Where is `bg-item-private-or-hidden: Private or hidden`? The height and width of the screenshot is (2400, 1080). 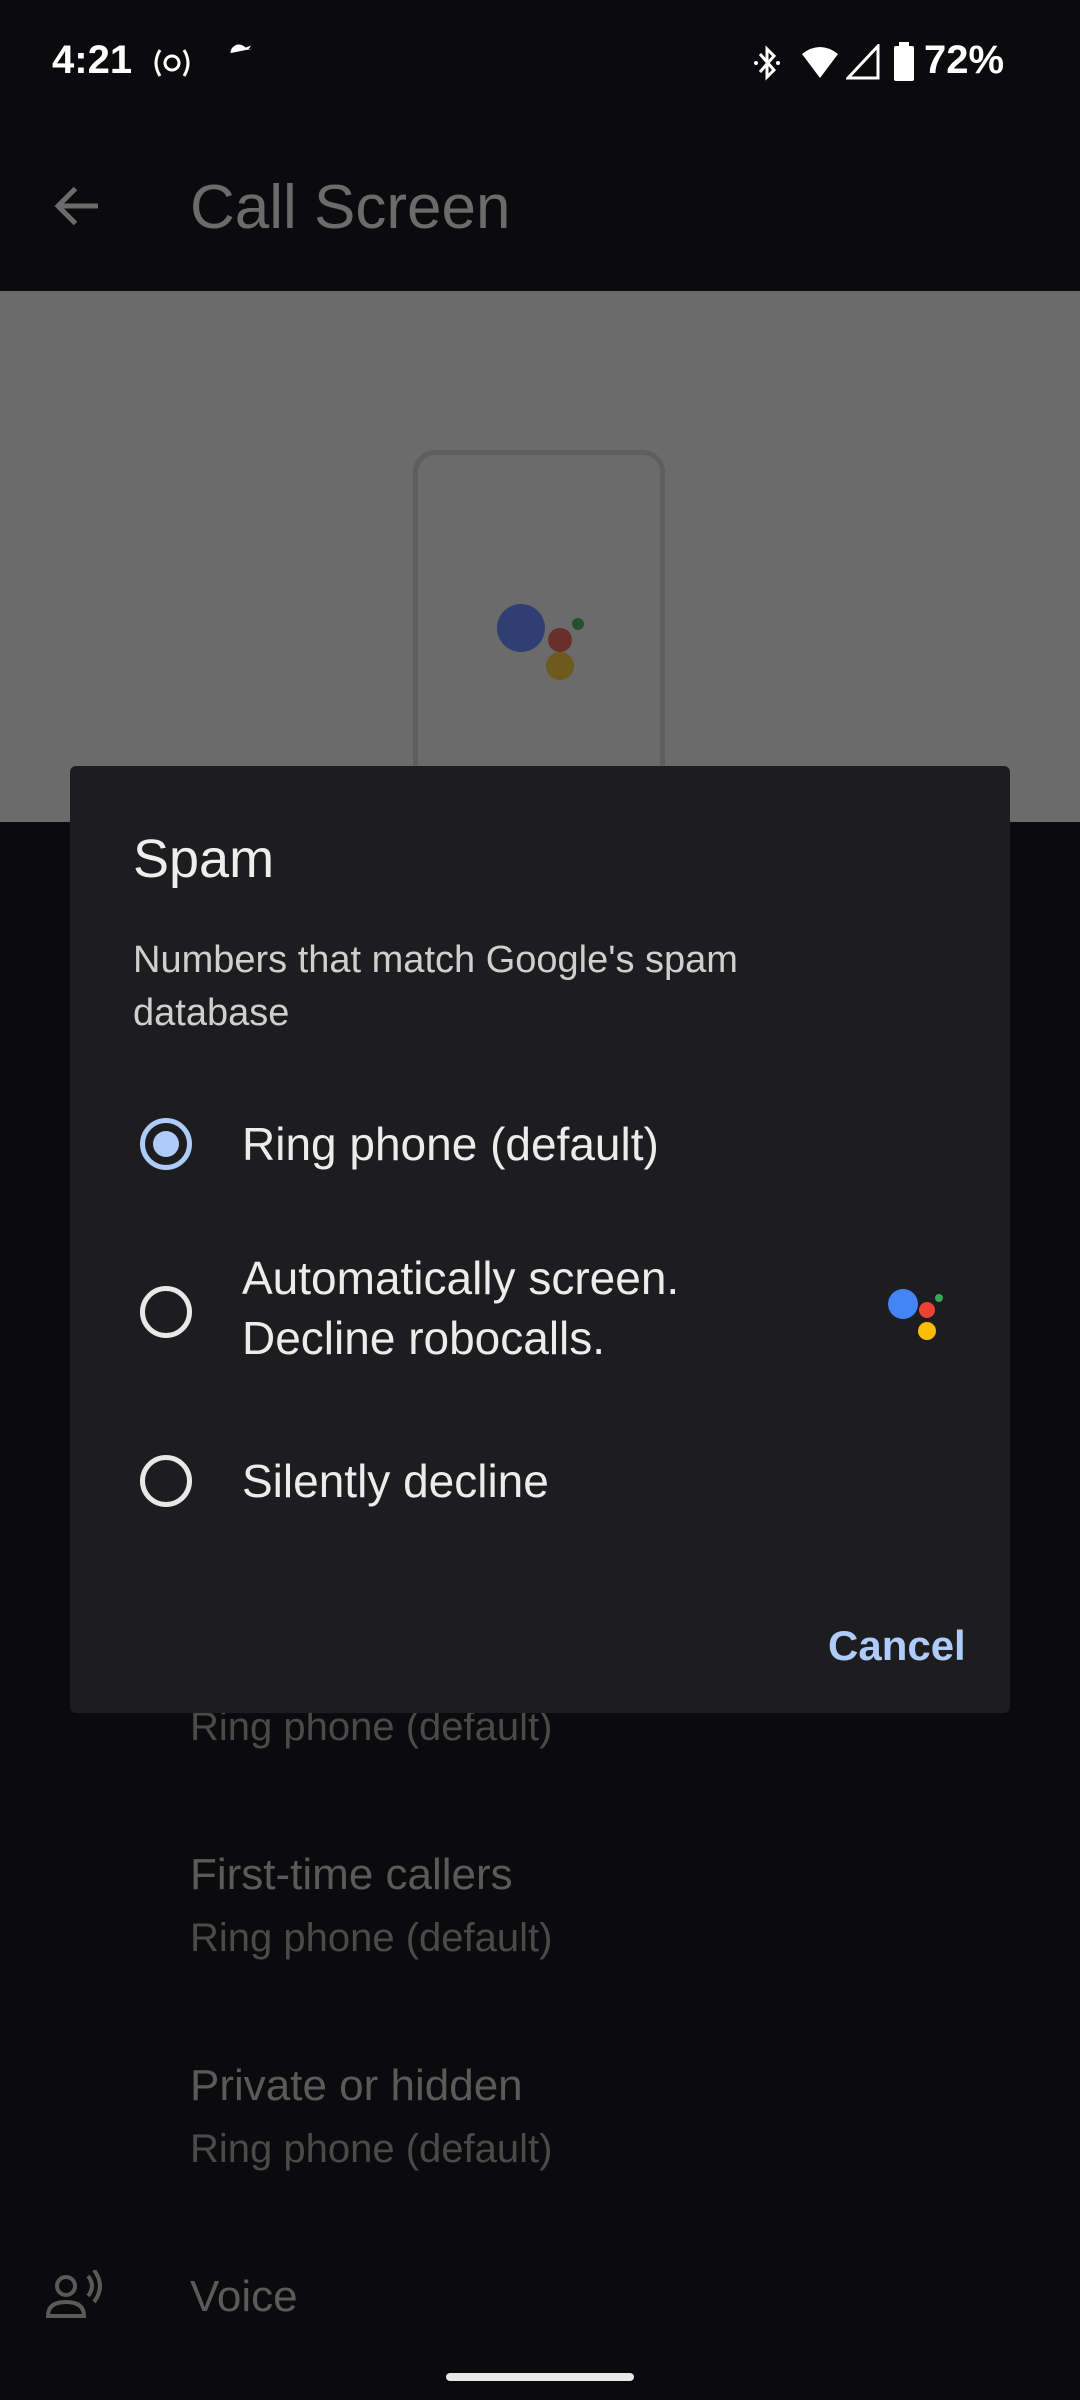
bg-item-private-or-hidden: Private or hidden is located at coordinates (356, 2086).